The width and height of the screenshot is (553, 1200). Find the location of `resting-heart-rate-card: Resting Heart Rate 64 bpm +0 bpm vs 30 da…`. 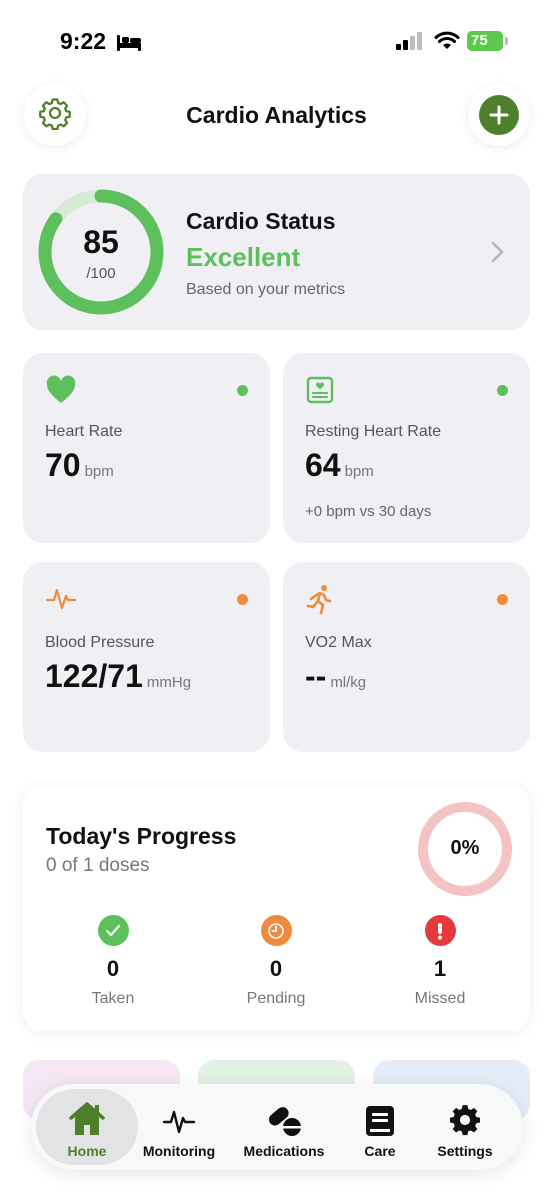

resting-heart-rate-card: Resting Heart Rate 64 bpm +0 bpm vs 30 da… is located at coordinates (406, 448).